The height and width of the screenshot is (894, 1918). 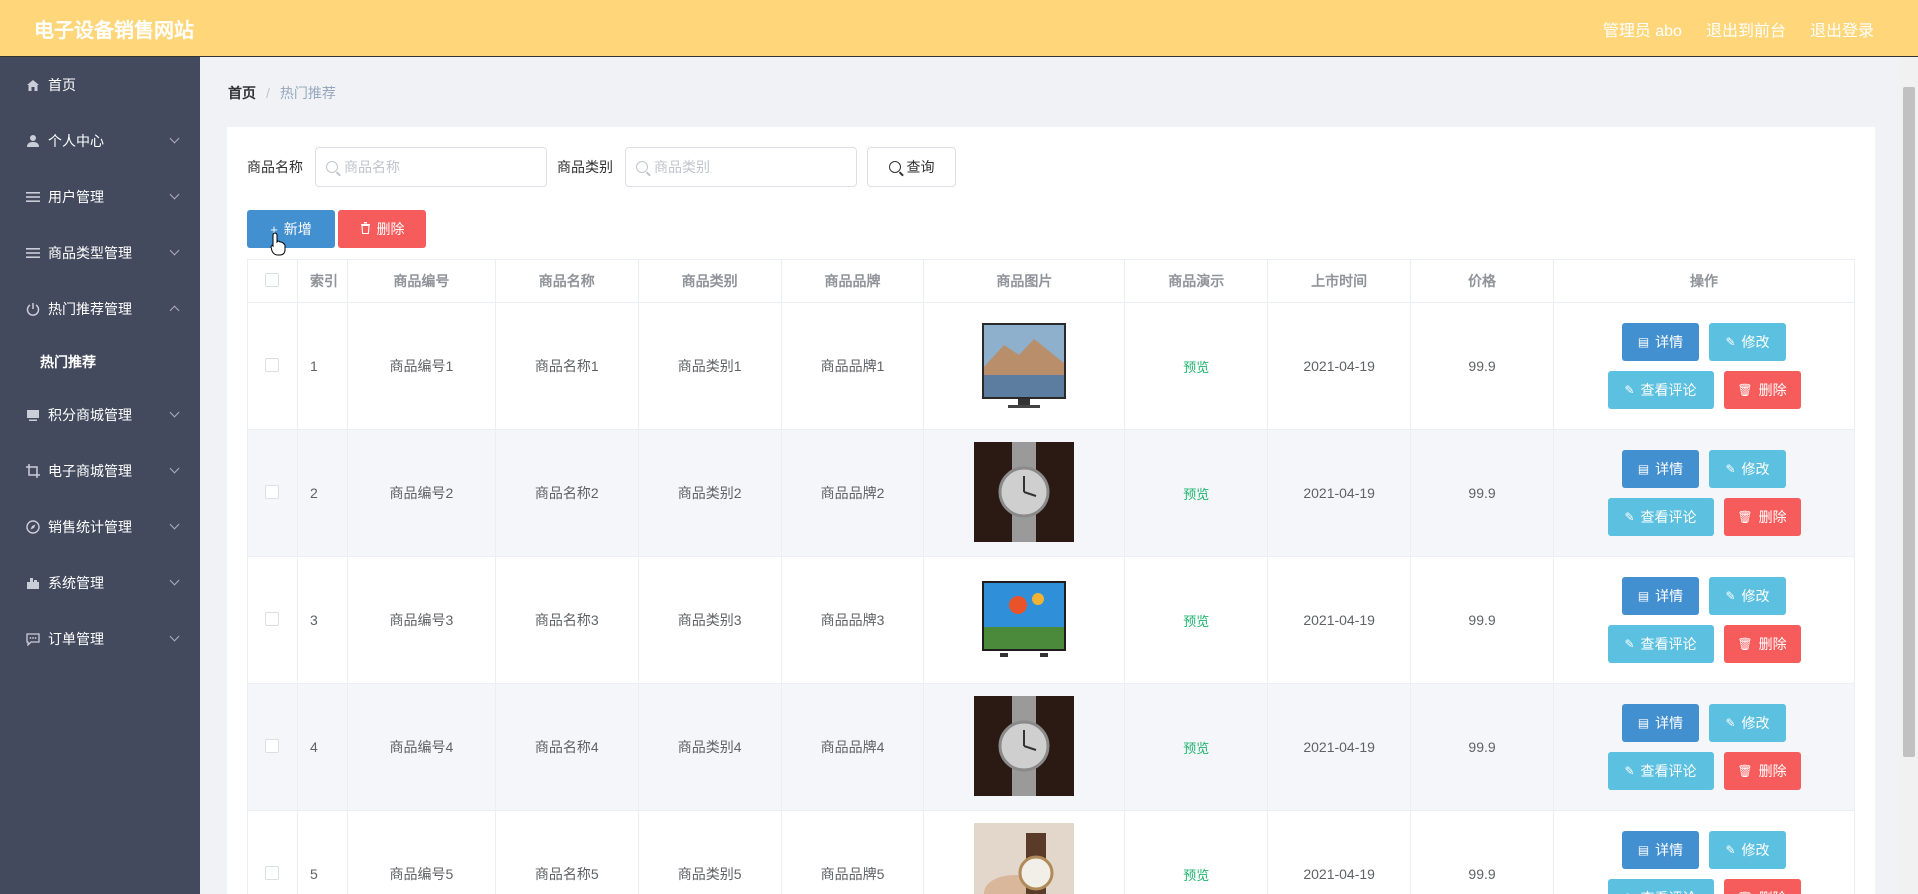 I want to click on sidebar-item-system: 系统管理, so click(x=100, y=583).